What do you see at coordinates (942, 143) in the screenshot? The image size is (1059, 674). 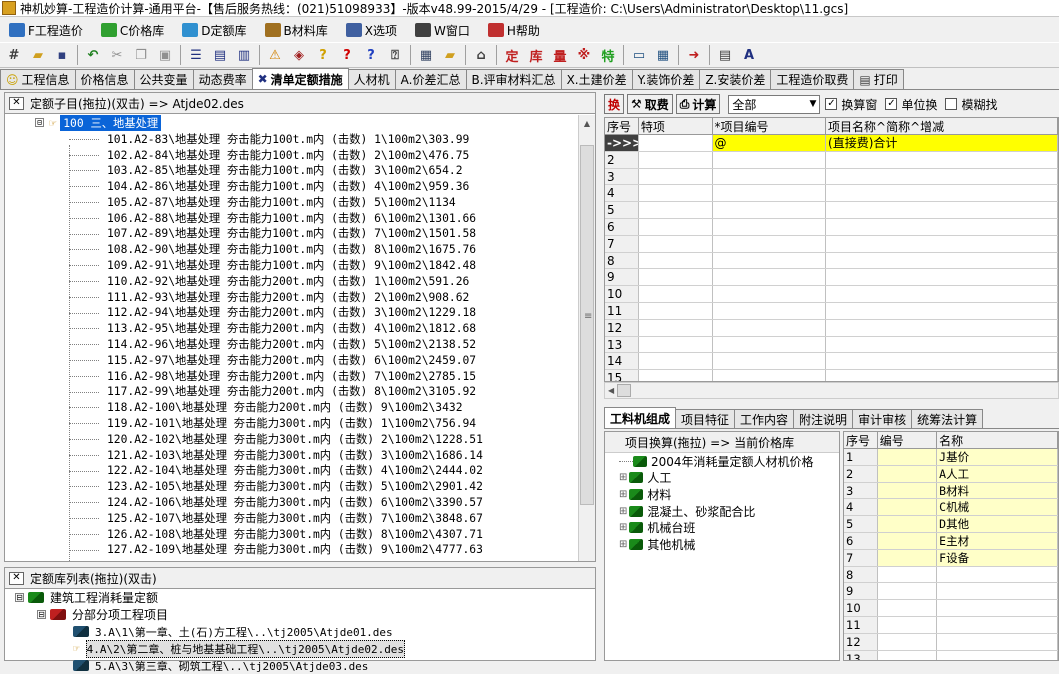 I see `row-name-cell: (直接费)合计` at bounding box center [942, 143].